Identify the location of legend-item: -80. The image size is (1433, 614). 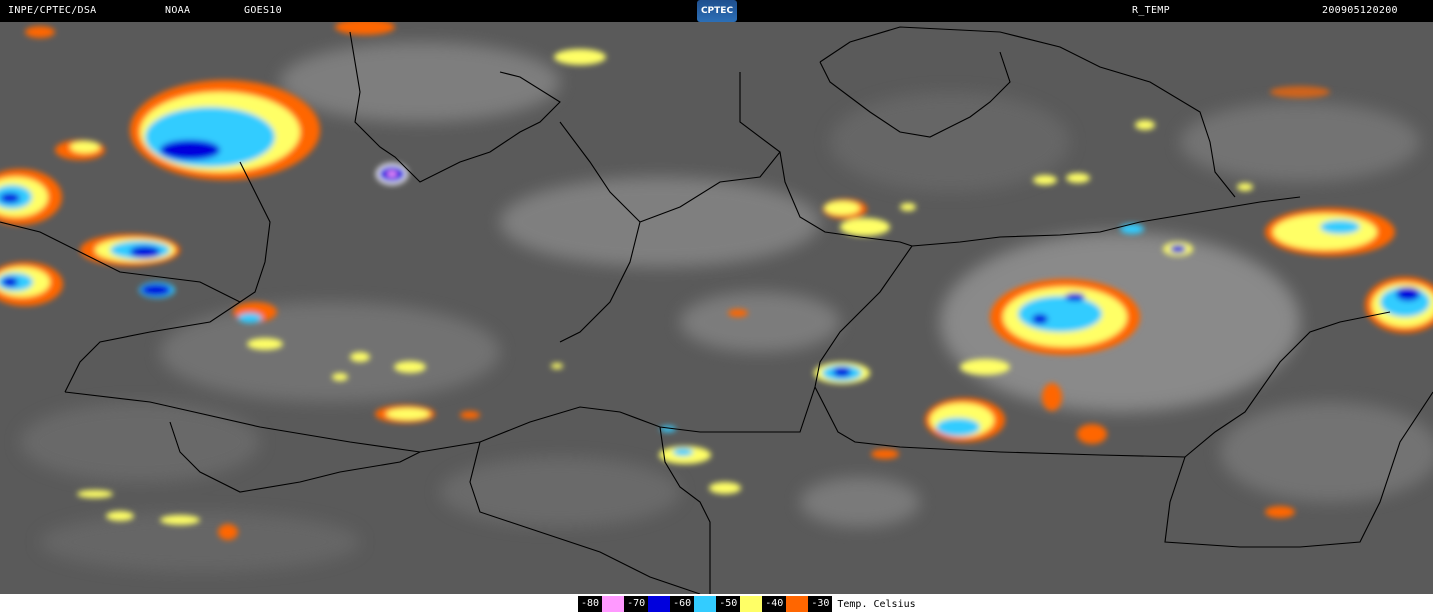
(601, 604).